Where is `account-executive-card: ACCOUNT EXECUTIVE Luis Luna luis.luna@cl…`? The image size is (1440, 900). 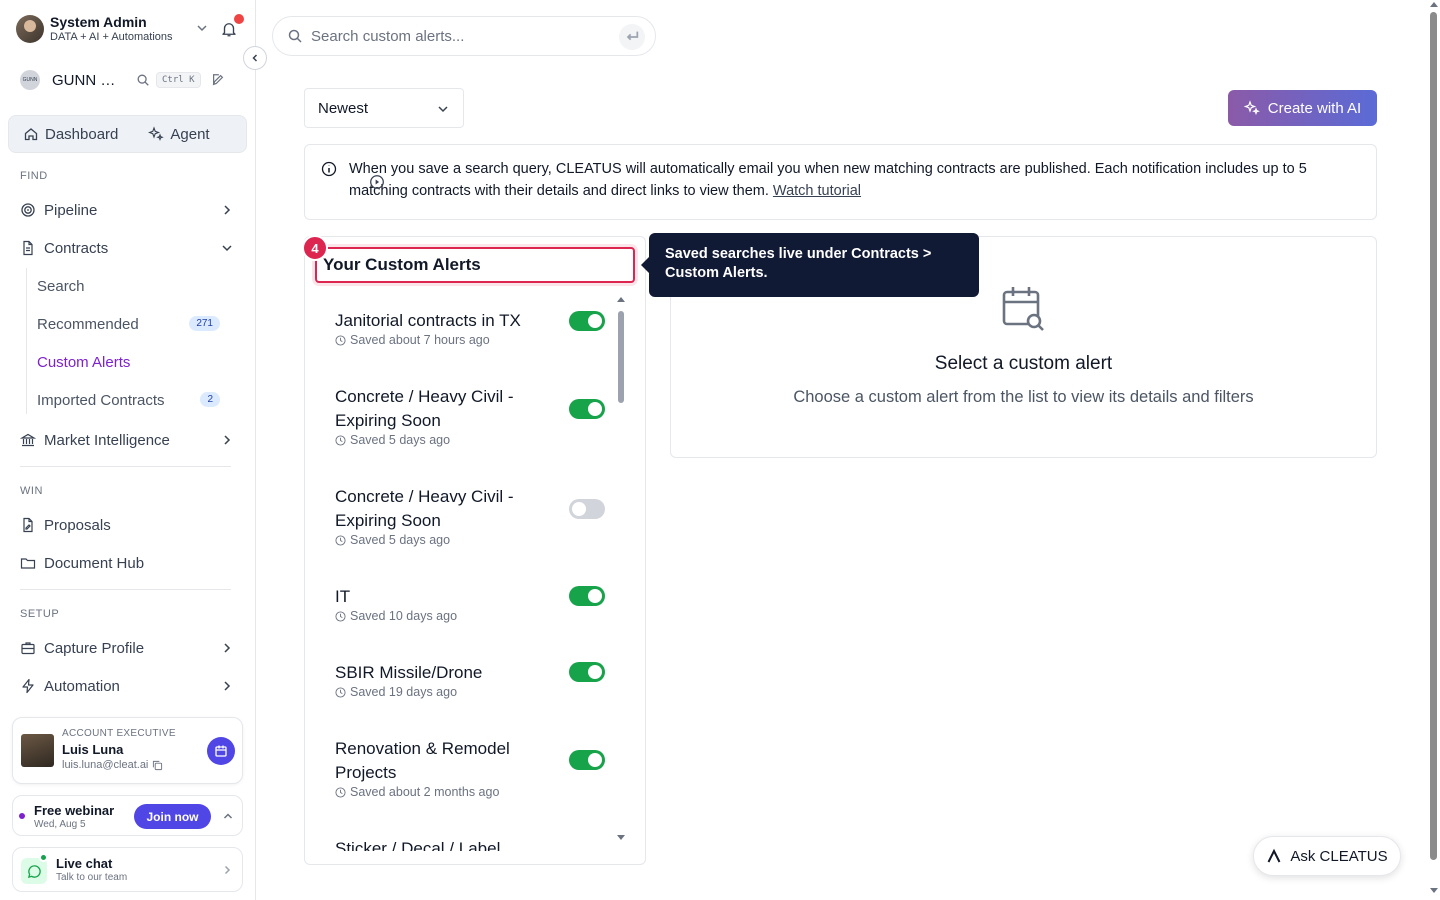 account-executive-card: ACCOUNT EXECUTIVE Luis Luna luis.luna@cl… is located at coordinates (127, 750).